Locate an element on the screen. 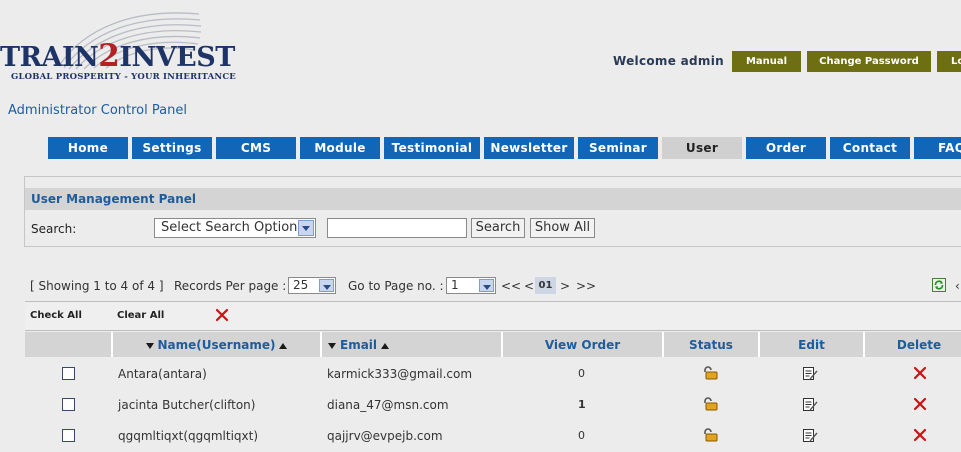  goto-page-value: 1 is located at coordinates (455, 285).